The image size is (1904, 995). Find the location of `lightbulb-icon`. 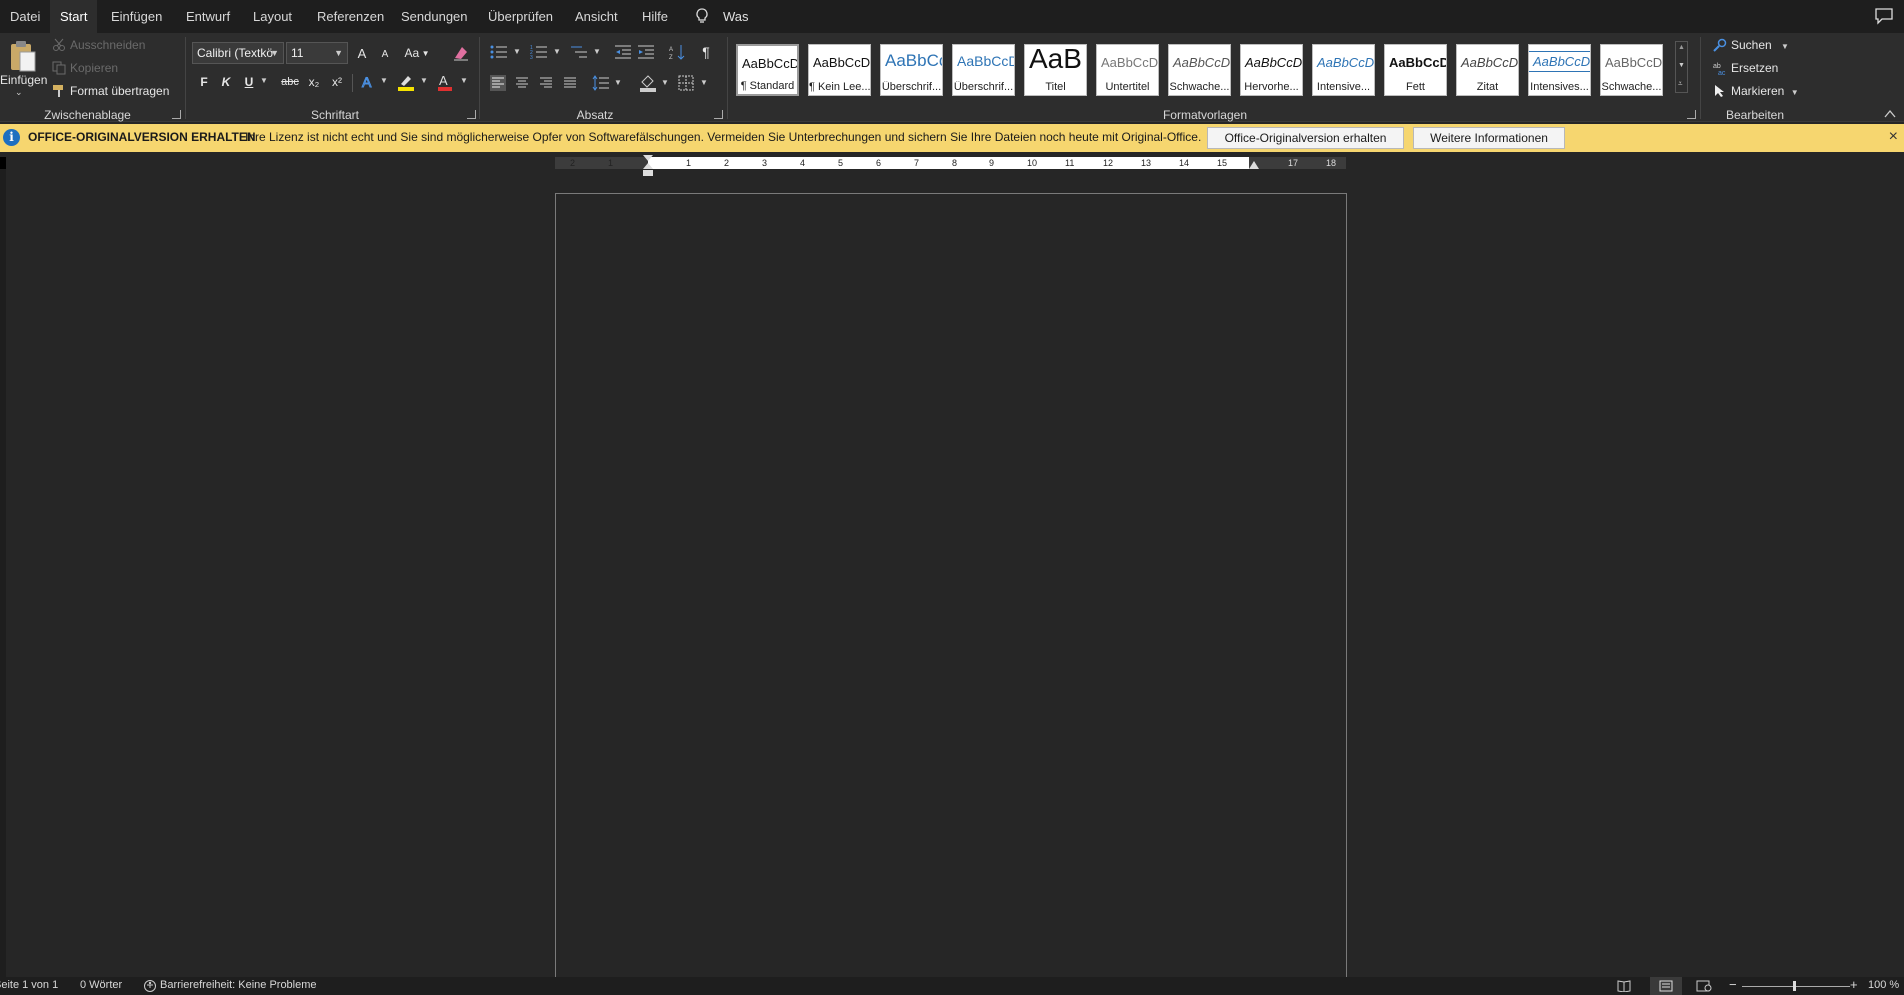

lightbulb-icon is located at coordinates (702, 16).